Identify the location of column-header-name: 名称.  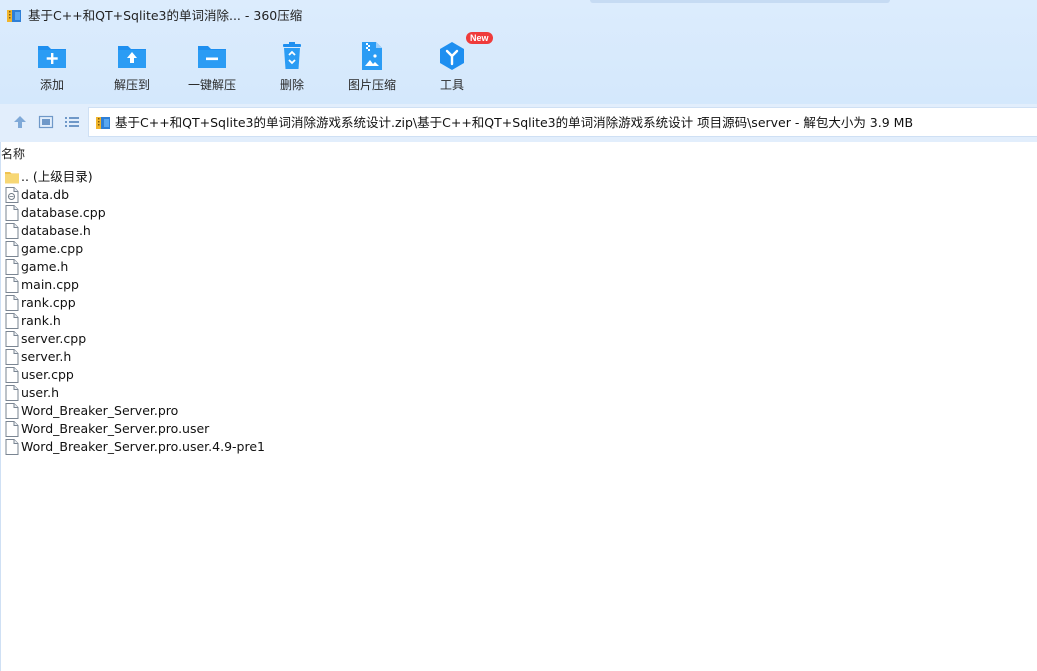
(13, 154).